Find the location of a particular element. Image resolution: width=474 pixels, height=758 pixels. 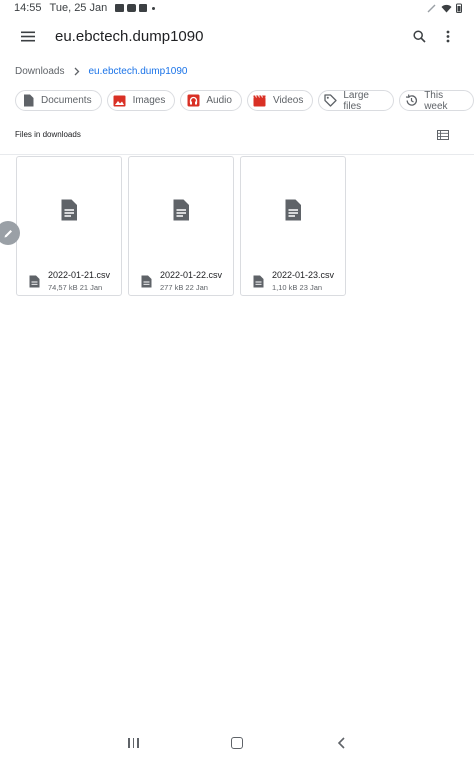

notification-icons is located at coordinates (135, 8).